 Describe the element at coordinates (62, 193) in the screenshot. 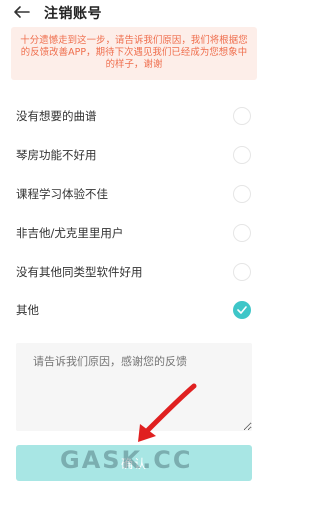

I see `reason-label: 课程学习体验不佳` at that location.